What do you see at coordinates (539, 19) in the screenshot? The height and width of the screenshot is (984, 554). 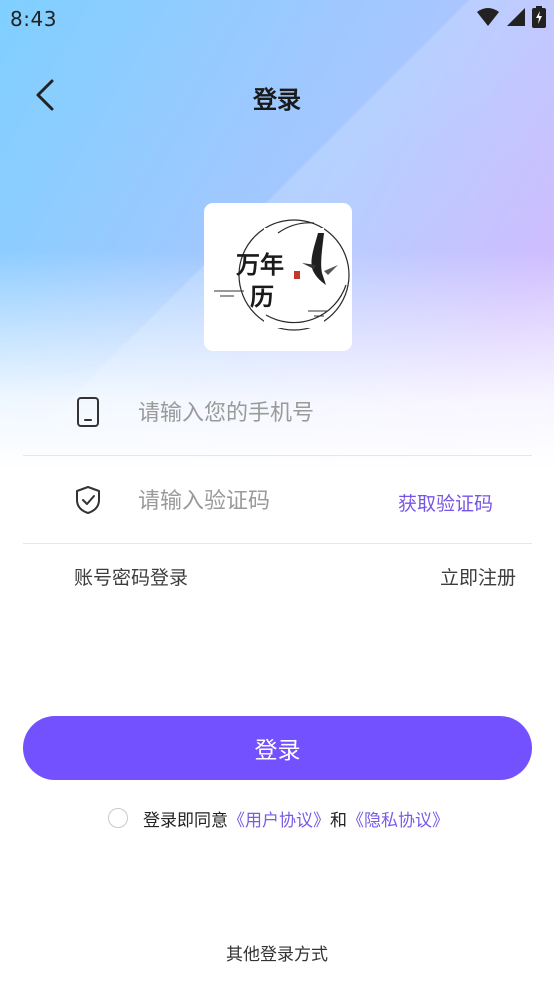 I see `battery-charging-icon` at bounding box center [539, 19].